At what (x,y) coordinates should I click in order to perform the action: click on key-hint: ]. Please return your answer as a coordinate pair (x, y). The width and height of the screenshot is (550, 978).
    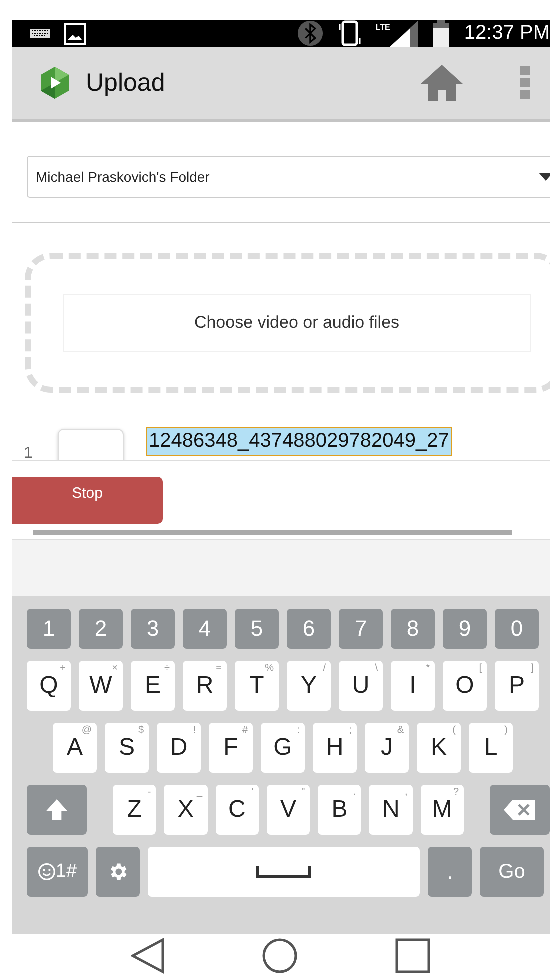
    Looking at the image, I should click on (532, 668).